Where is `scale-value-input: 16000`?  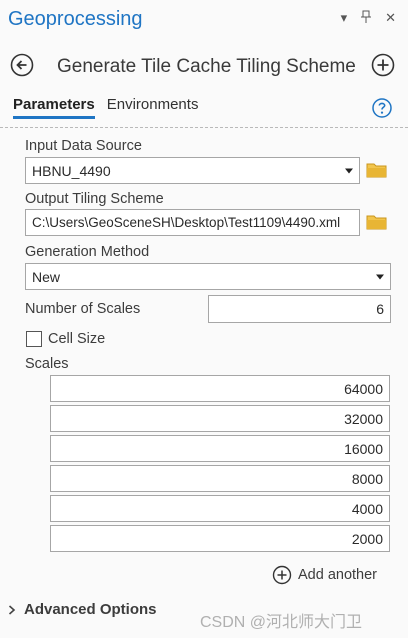
scale-value-input: 16000 is located at coordinates (220, 448).